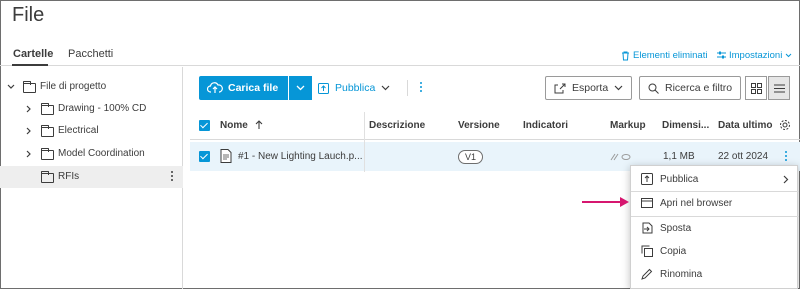 Image resolution: width=800 pixels, height=289 pixels. I want to click on column-header-markup: Markup, so click(628, 125).